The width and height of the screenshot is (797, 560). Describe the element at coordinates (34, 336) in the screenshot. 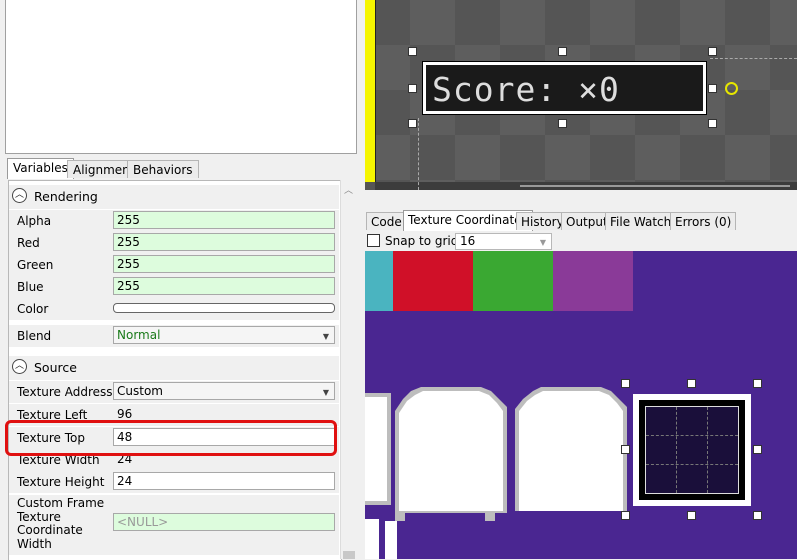

I see `property-name: Blend` at that location.